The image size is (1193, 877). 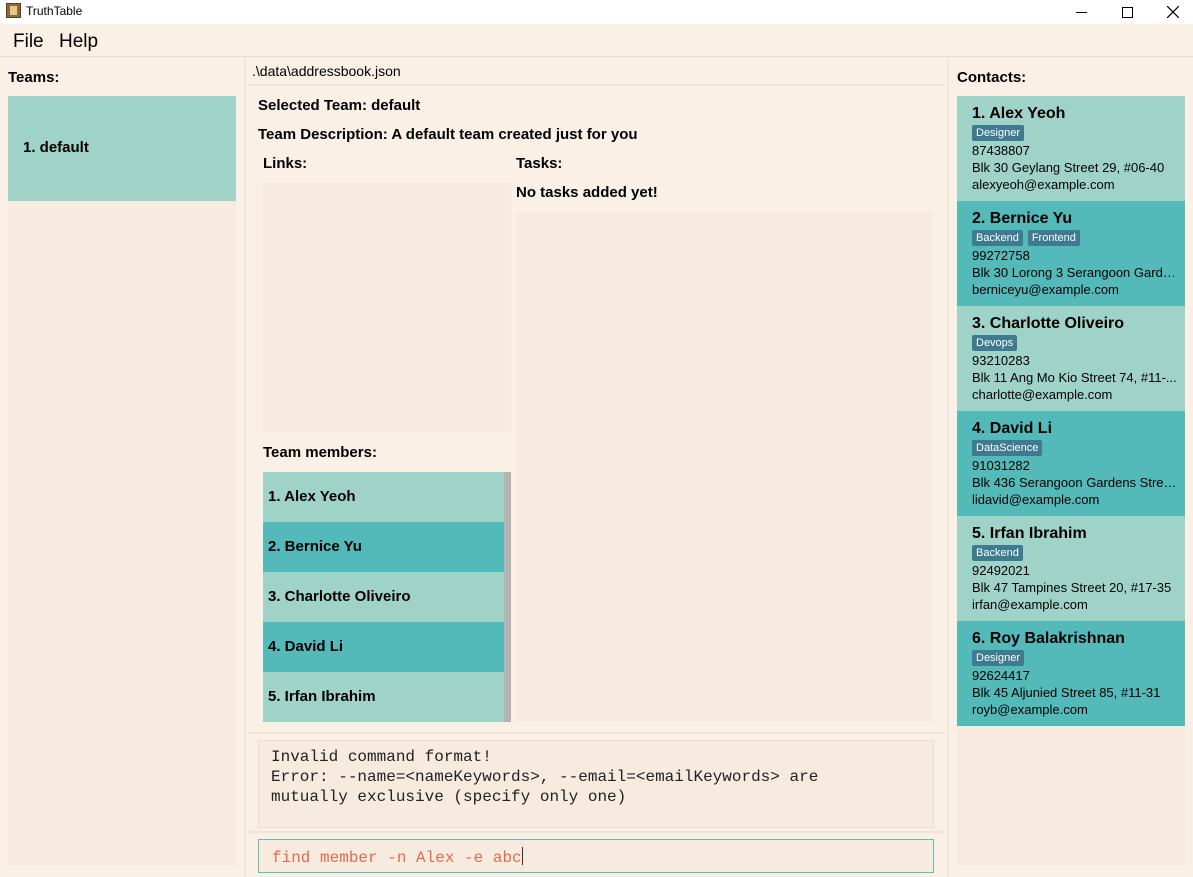 I want to click on contact-phone: 93210283, so click(x=1001, y=360).